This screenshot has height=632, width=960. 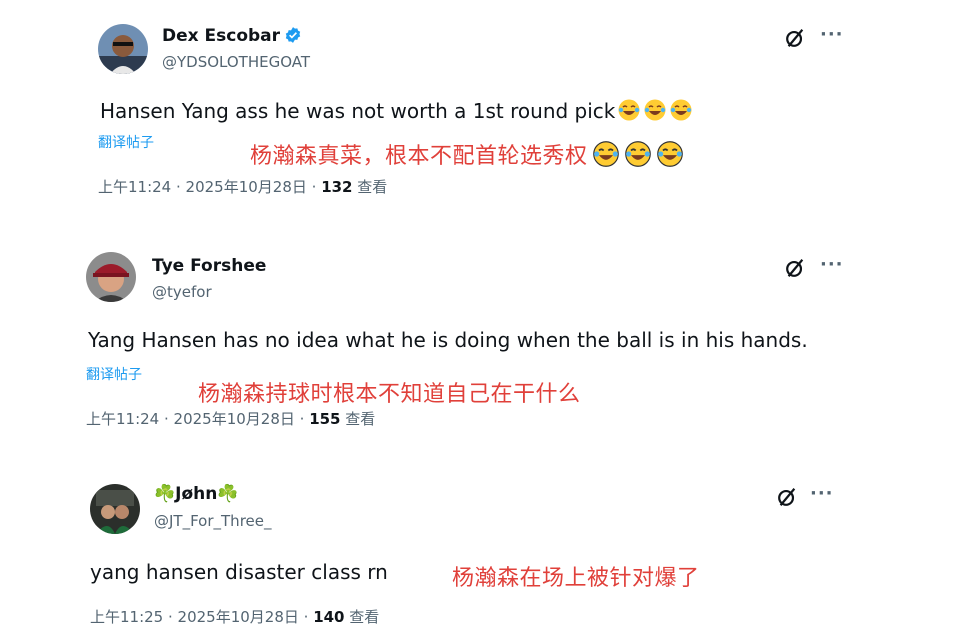 I want to click on author-handle: @YDSOLOTHEGOAT, so click(x=236, y=62).